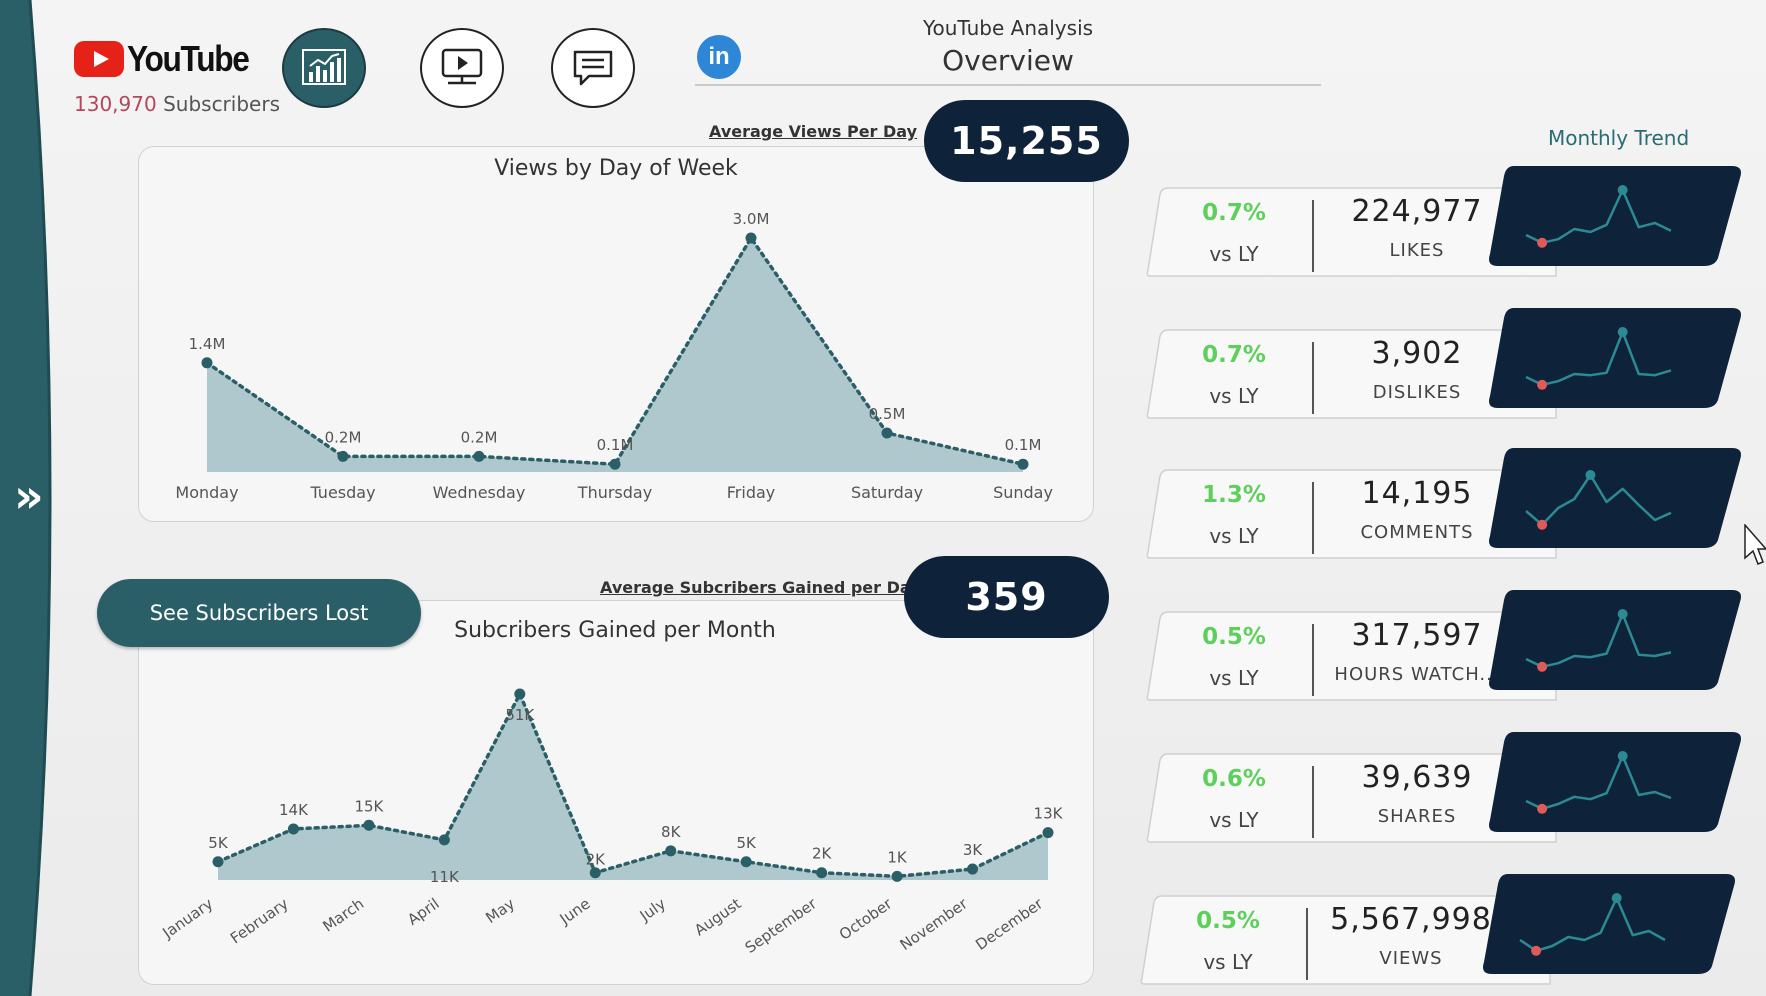 This screenshot has width=1766, height=996. I want to click on subscriber-count: 130,970 Subscribers, so click(177, 104).